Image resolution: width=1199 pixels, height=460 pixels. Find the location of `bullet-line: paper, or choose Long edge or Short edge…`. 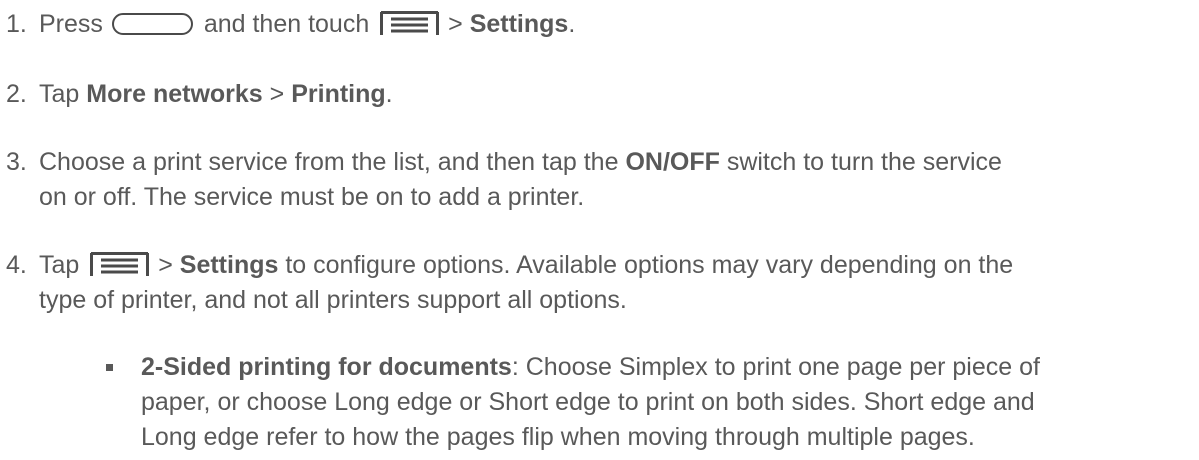

bullet-line: paper, or choose Long edge or Short edge… is located at coordinates (588, 402).